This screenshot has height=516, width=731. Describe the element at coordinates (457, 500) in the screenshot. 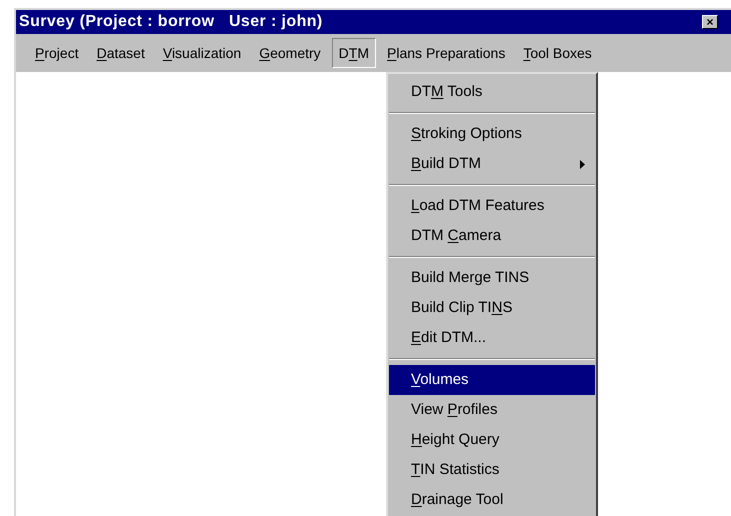

I see `menu-item-label: Drainage Tool` at that location.